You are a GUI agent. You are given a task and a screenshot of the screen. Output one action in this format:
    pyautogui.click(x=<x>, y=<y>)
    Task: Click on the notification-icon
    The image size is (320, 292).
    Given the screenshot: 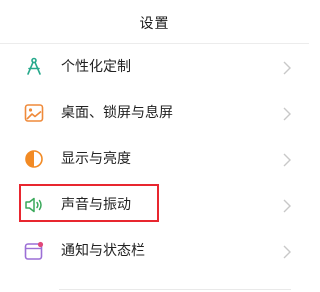 What is the action you would take?
    pyautogui.click(x=34, y=251)
    